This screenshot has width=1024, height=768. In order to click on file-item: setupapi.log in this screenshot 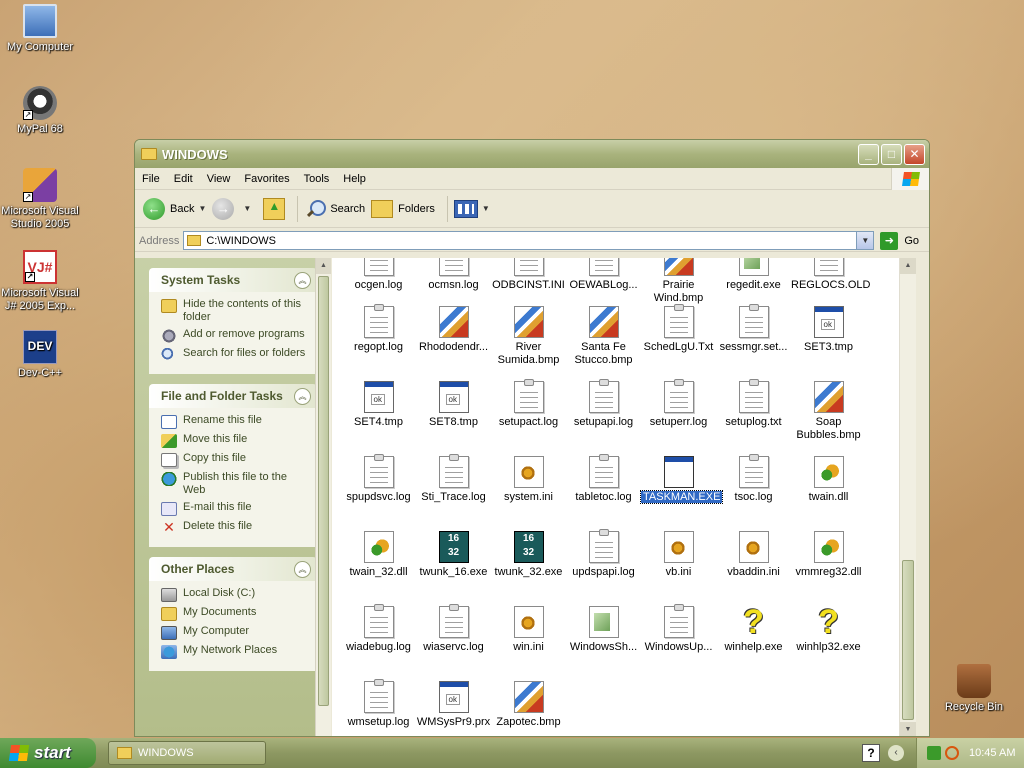, I will do `click(603, 404)`.